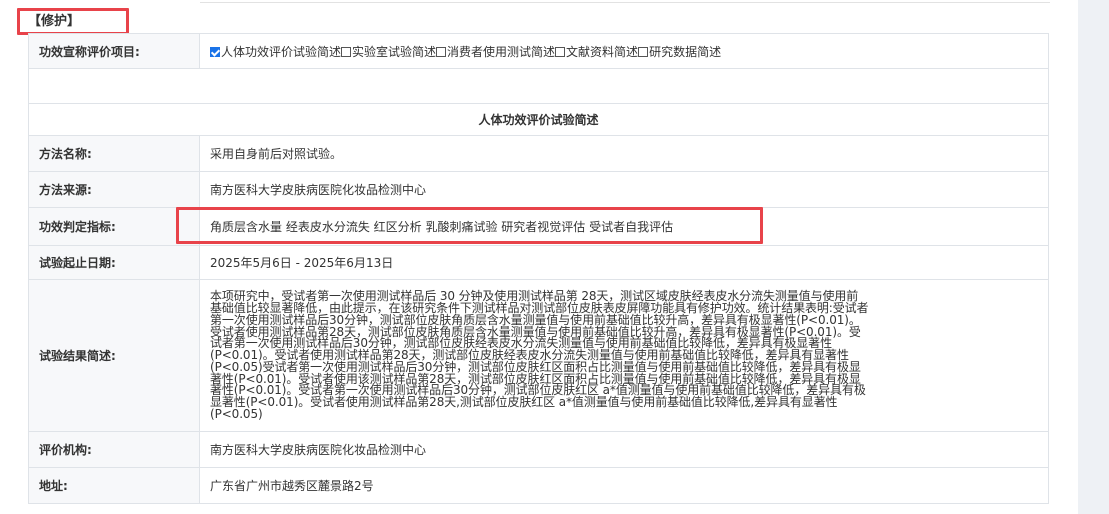  What do you see at coordinates (114, 189) in the screenshot?
I see `method-source-label: 方法来源:` at bounding box center [114, 189].